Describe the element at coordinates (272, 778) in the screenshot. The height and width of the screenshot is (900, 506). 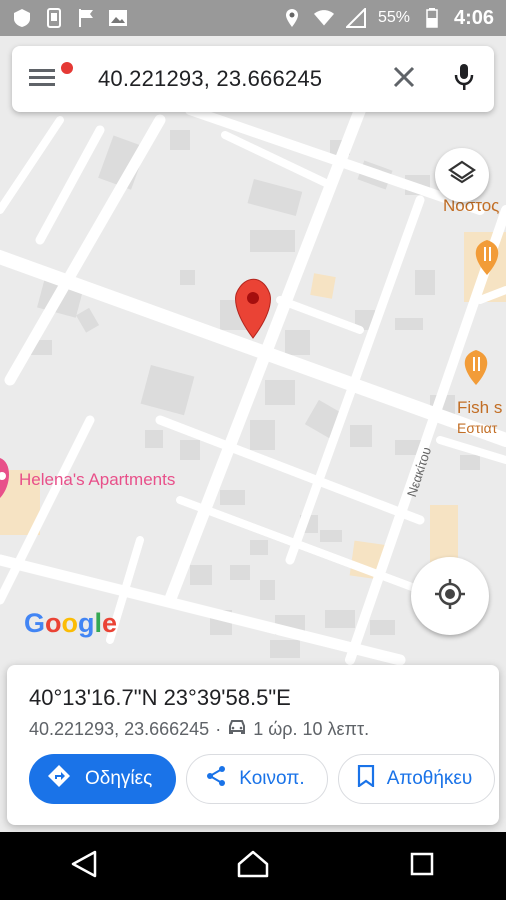
I see `share-label: Κοινοπ.` at that location.